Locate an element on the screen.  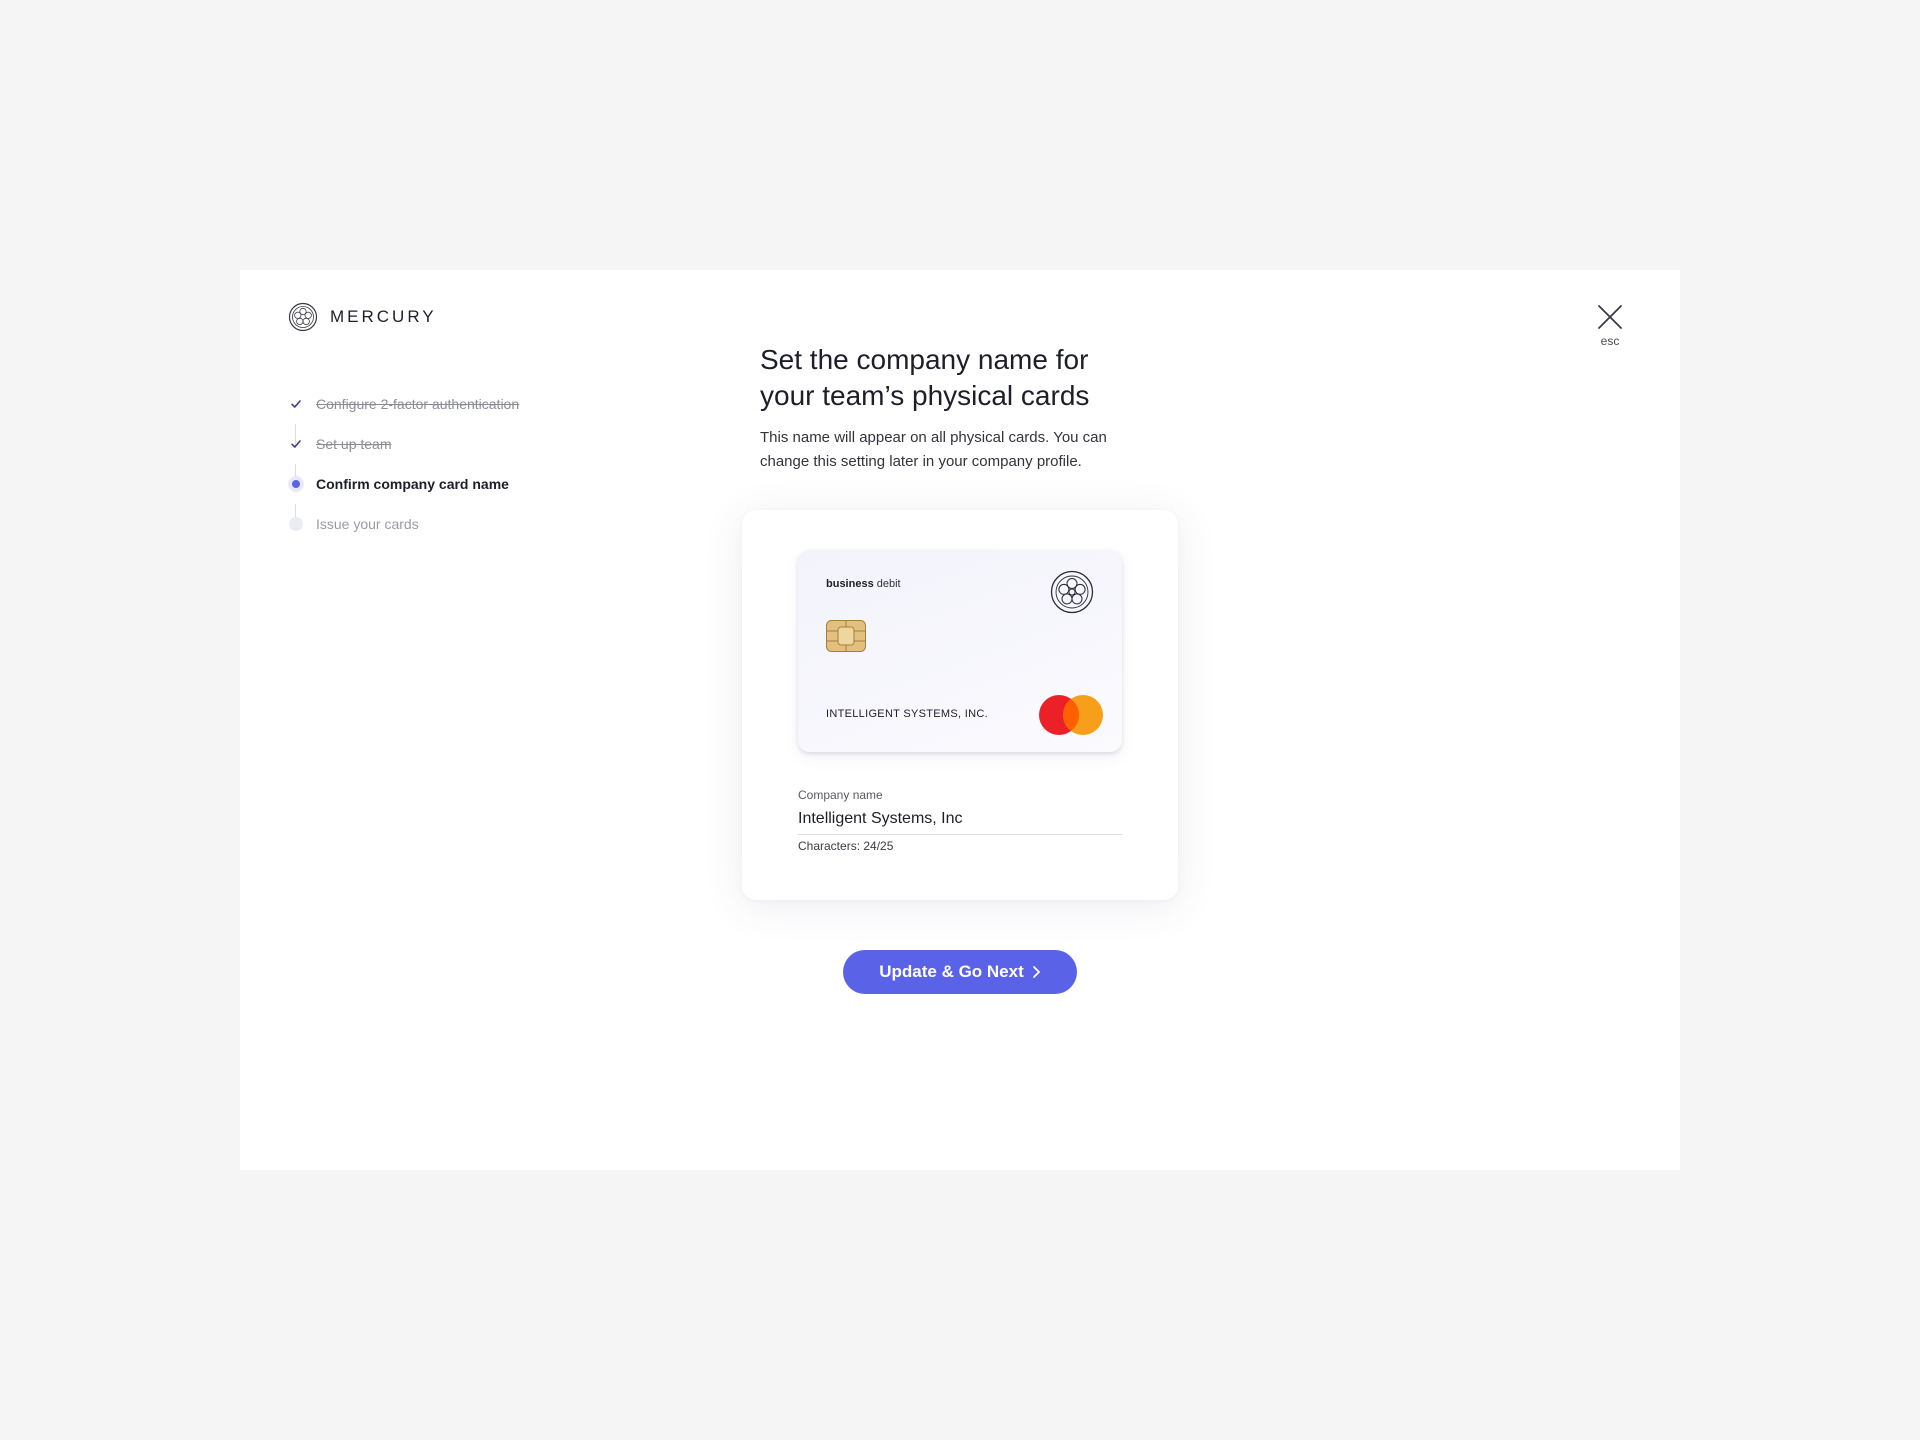
update-go-next-button: Update & Go Next is located at coordinates (960, 972).